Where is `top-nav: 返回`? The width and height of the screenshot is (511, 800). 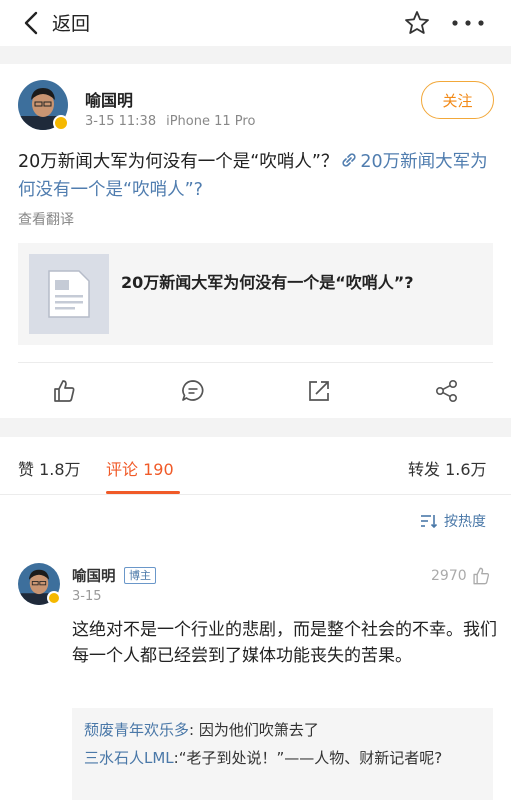
top-nav: 返回 is located at coordinates (255, 23).